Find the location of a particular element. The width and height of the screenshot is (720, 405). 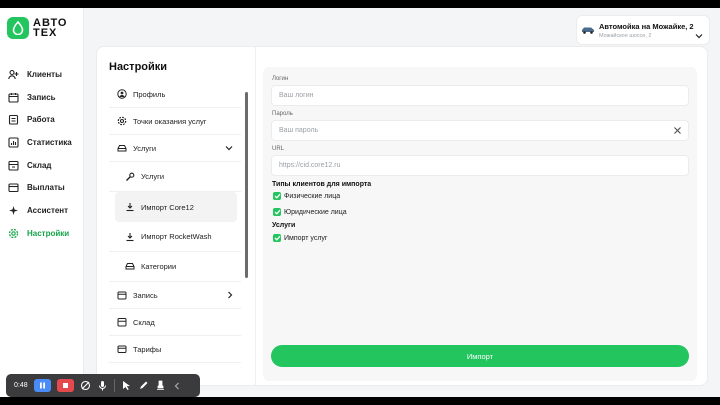

url-input: https://cid.core12.ru is located at coordinates (480, 165).